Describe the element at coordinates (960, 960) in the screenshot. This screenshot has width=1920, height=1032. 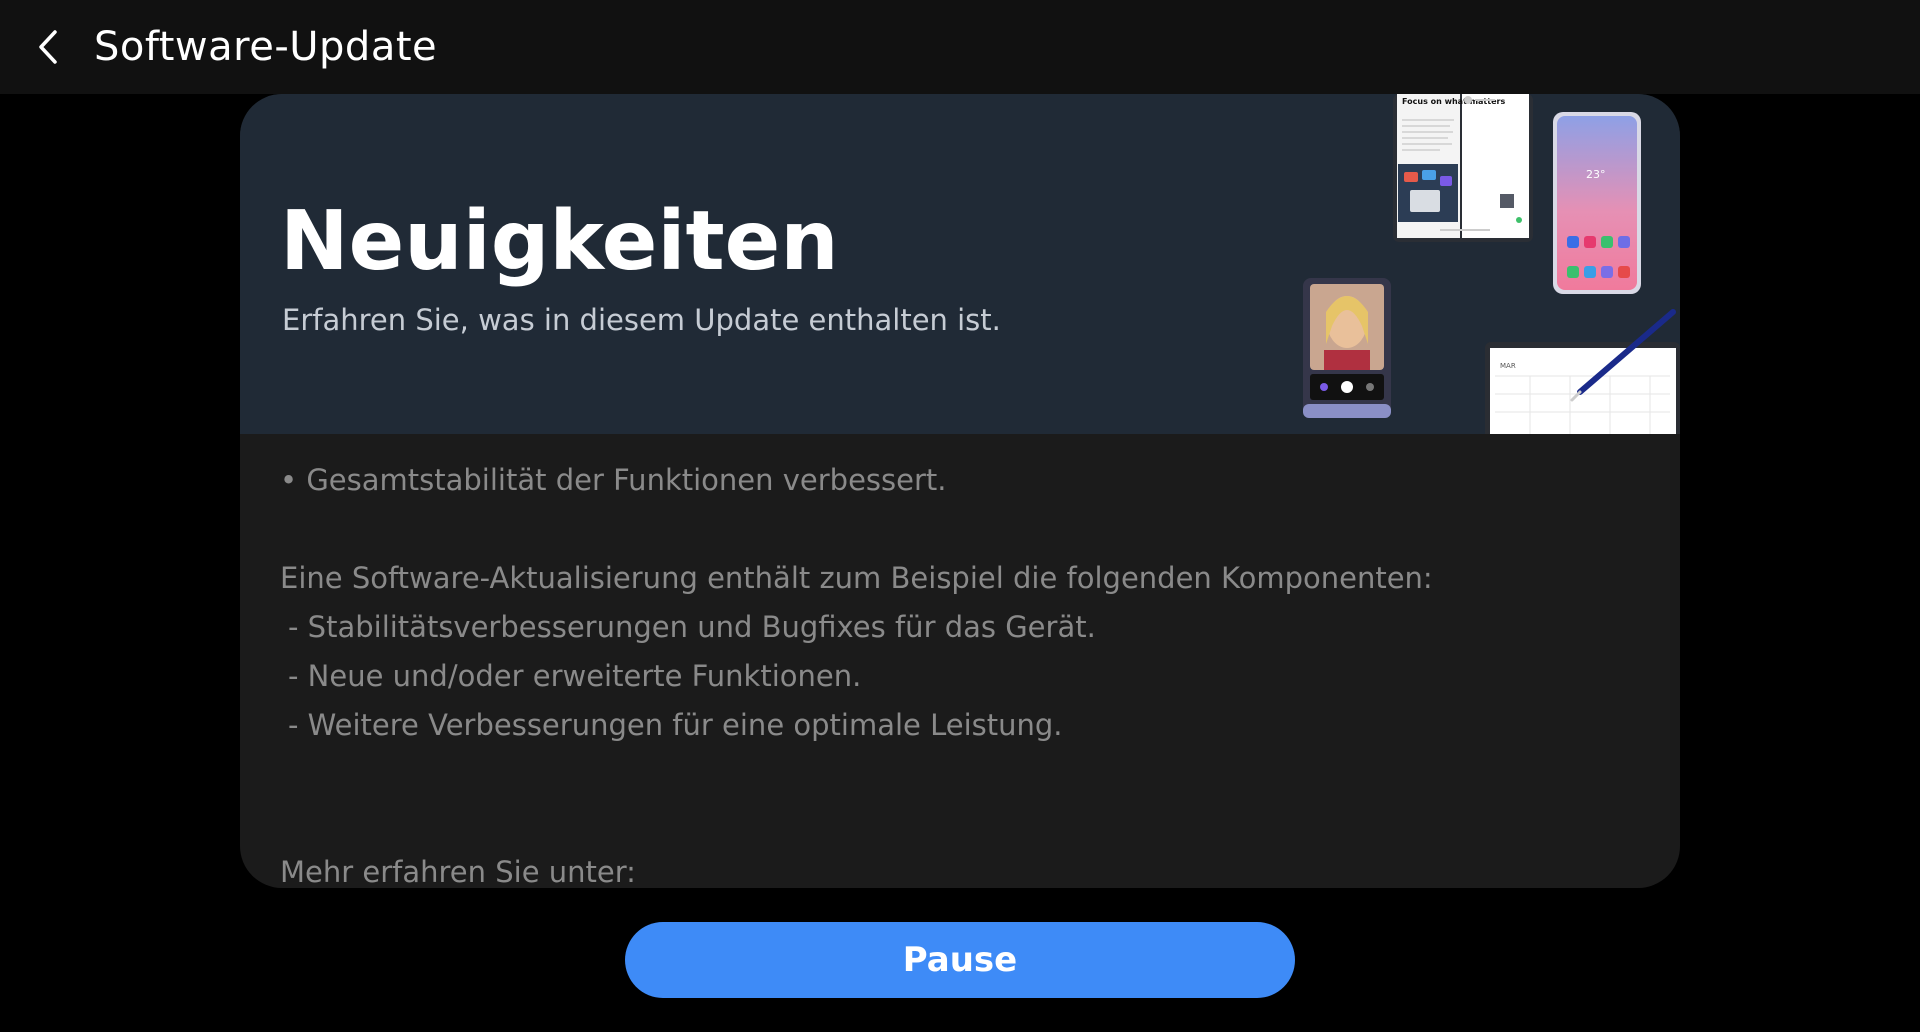
I see `pause-button: Pause` at that location.